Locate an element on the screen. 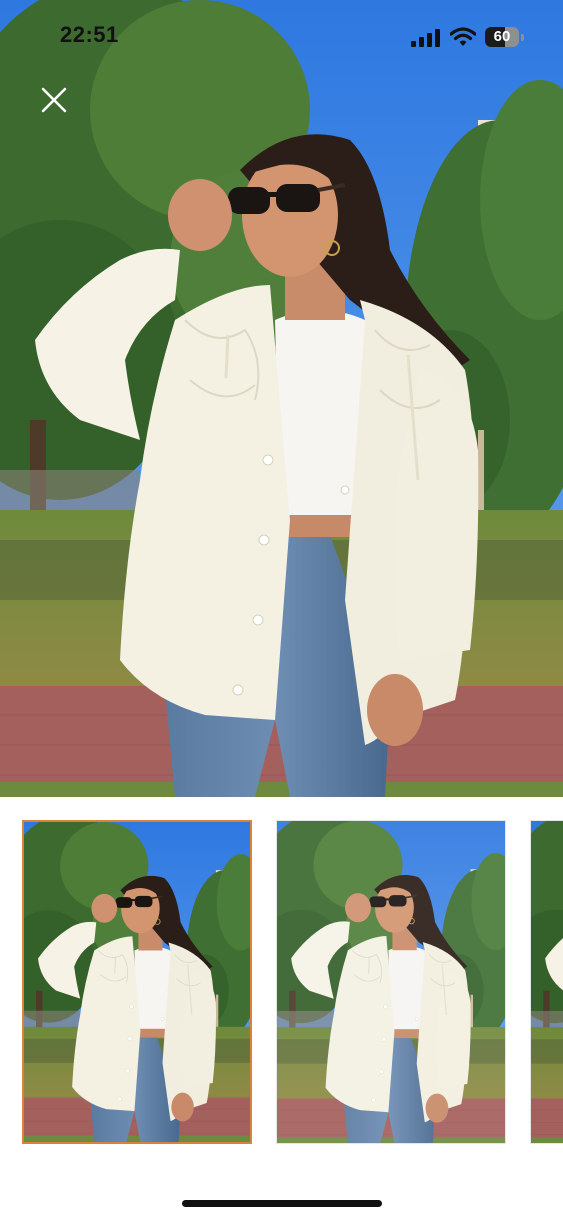 The height and width of the screenshot is (1219, 563). status-time: 22:51 is located at coordinates (89, 34).